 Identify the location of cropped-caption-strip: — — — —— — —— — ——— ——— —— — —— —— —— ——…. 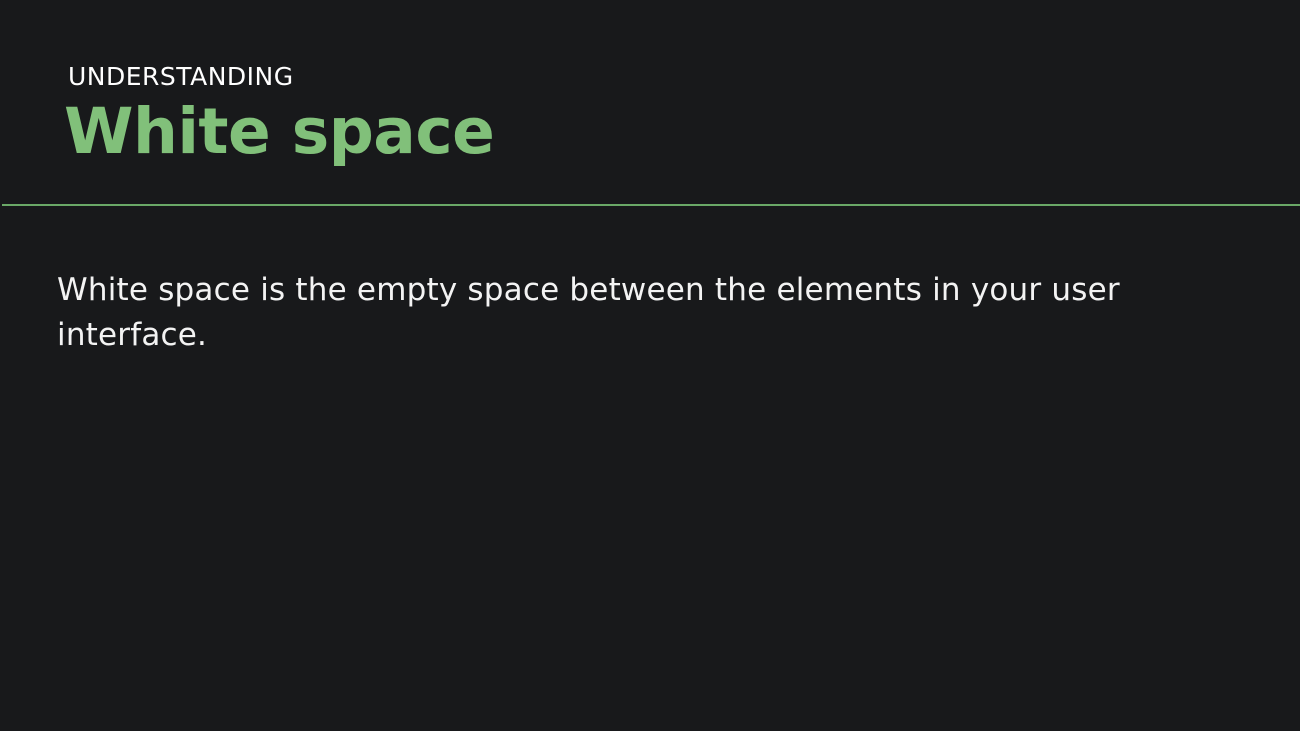
(707, 2).